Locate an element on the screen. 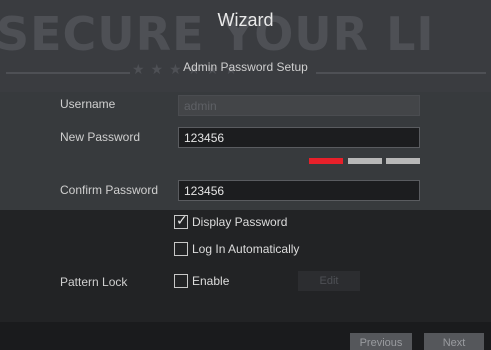 This screenshot has height=350, width=491. new-password-input: 123456 is located at coordinates (299, 137).